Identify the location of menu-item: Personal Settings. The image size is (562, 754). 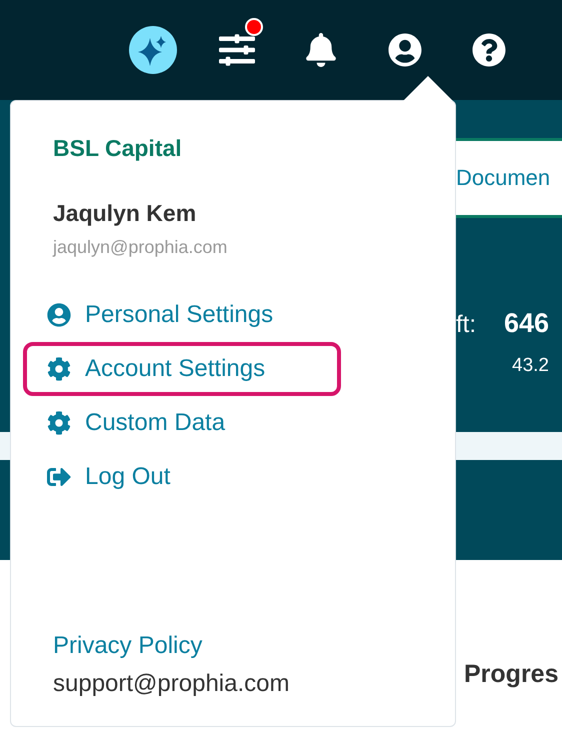
(182, 315).